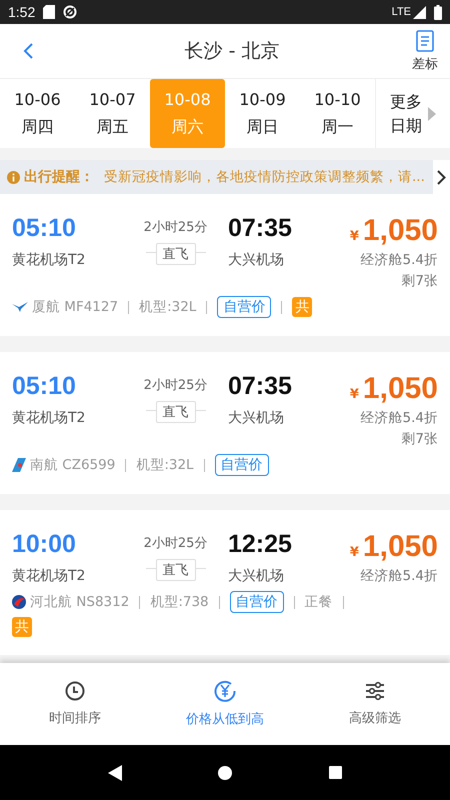 The image size is (450, 800). I want to click on yen-circle-icon, so click(225, 691).